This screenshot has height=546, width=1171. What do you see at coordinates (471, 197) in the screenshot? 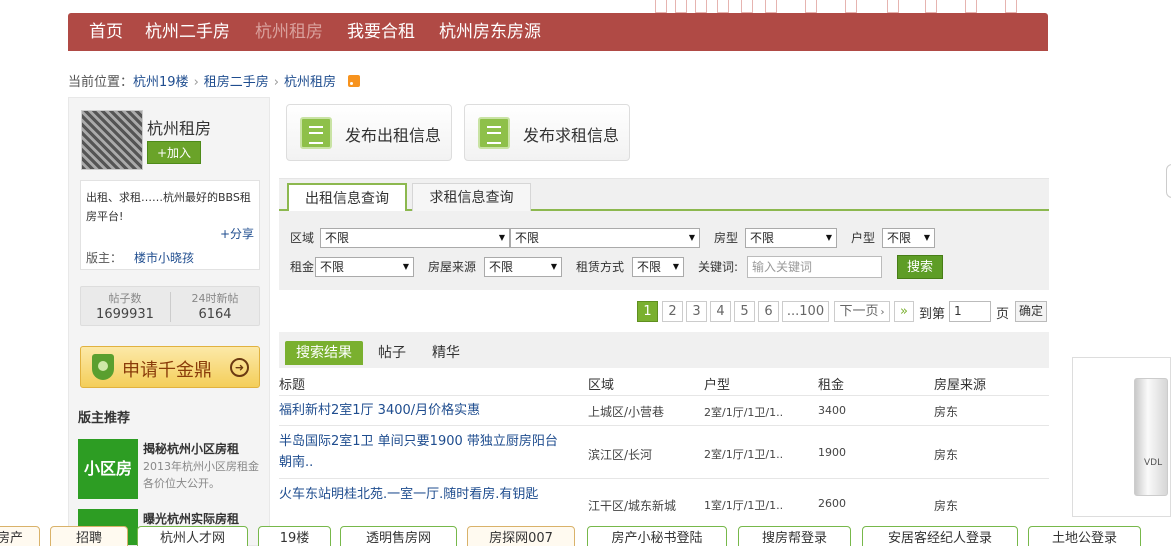
I see `tab-rent-seek-search: 求租信息查询` at bounding box center [471, 197].